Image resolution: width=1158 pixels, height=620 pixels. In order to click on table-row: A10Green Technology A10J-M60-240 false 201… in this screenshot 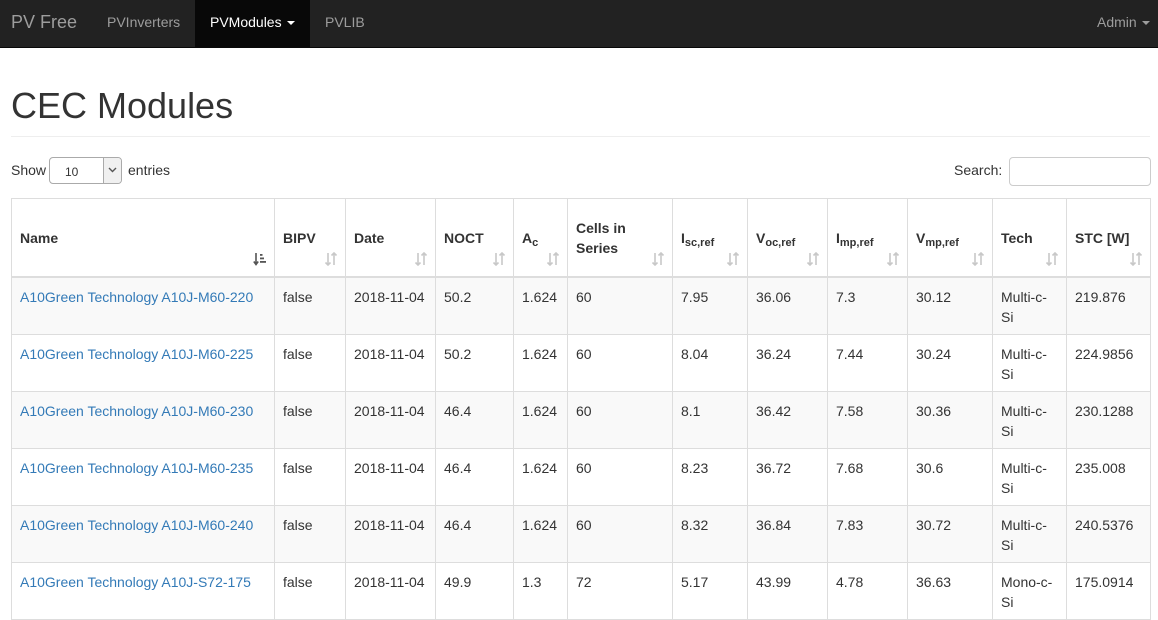, I will do `click(581, 533)`.